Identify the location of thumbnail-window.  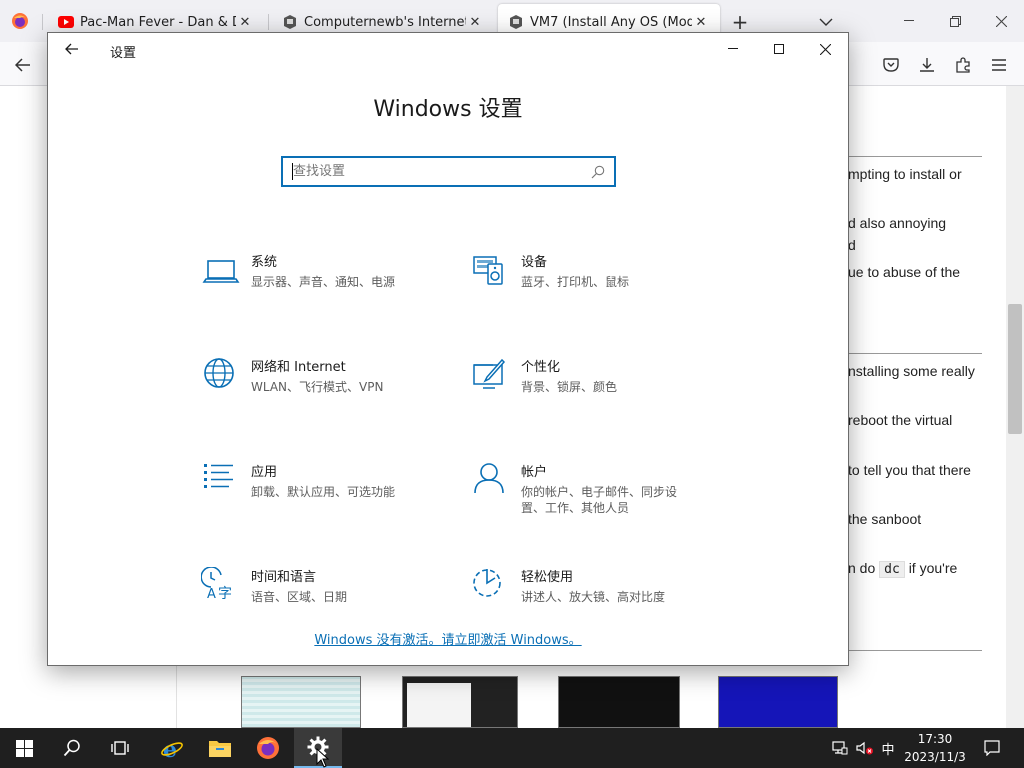
(439, 705).